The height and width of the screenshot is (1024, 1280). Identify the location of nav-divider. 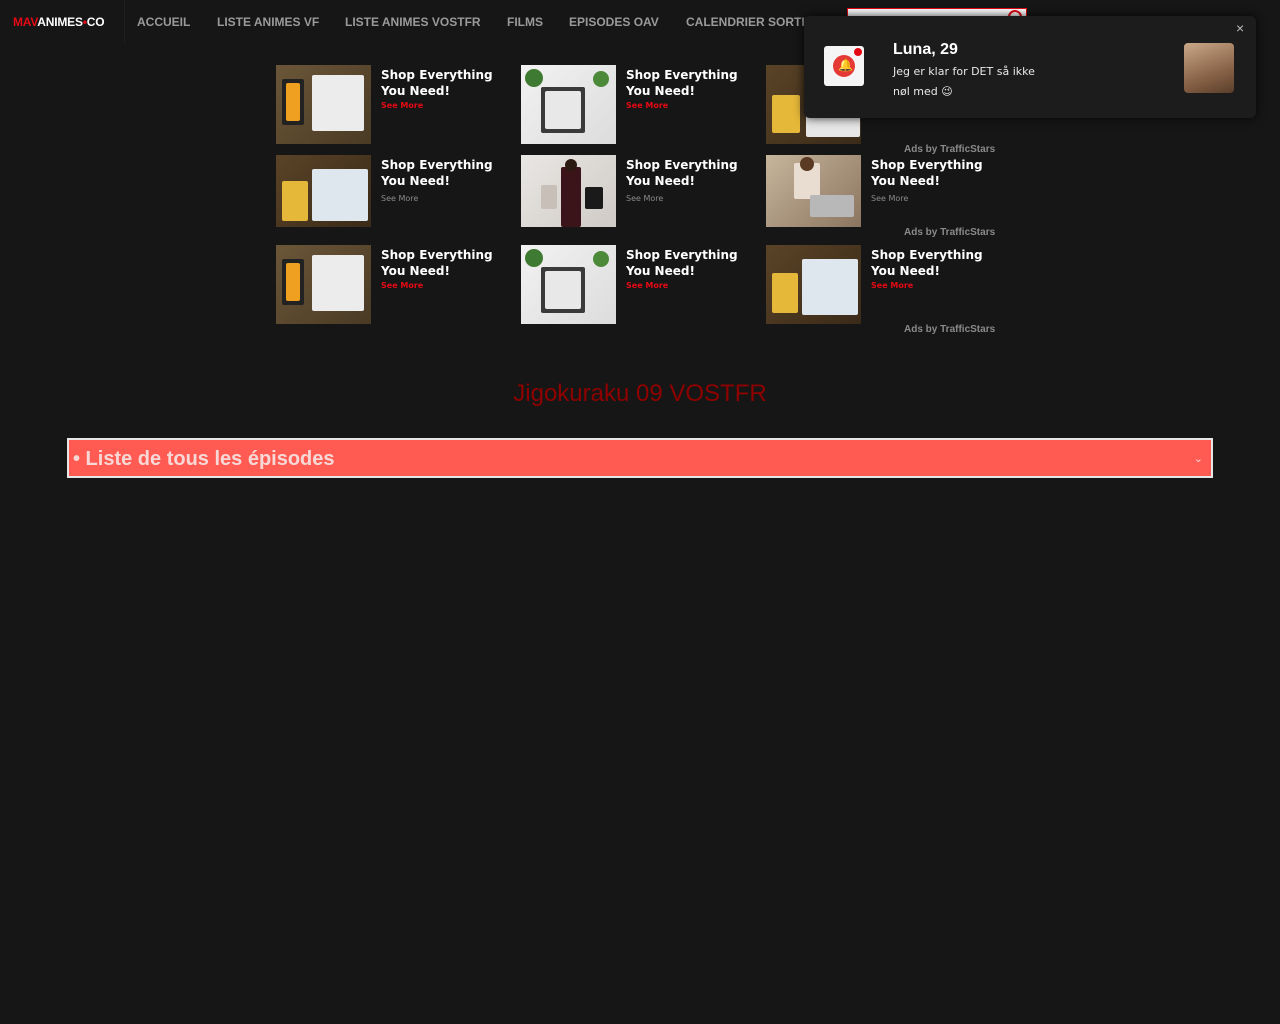
(124, 22).